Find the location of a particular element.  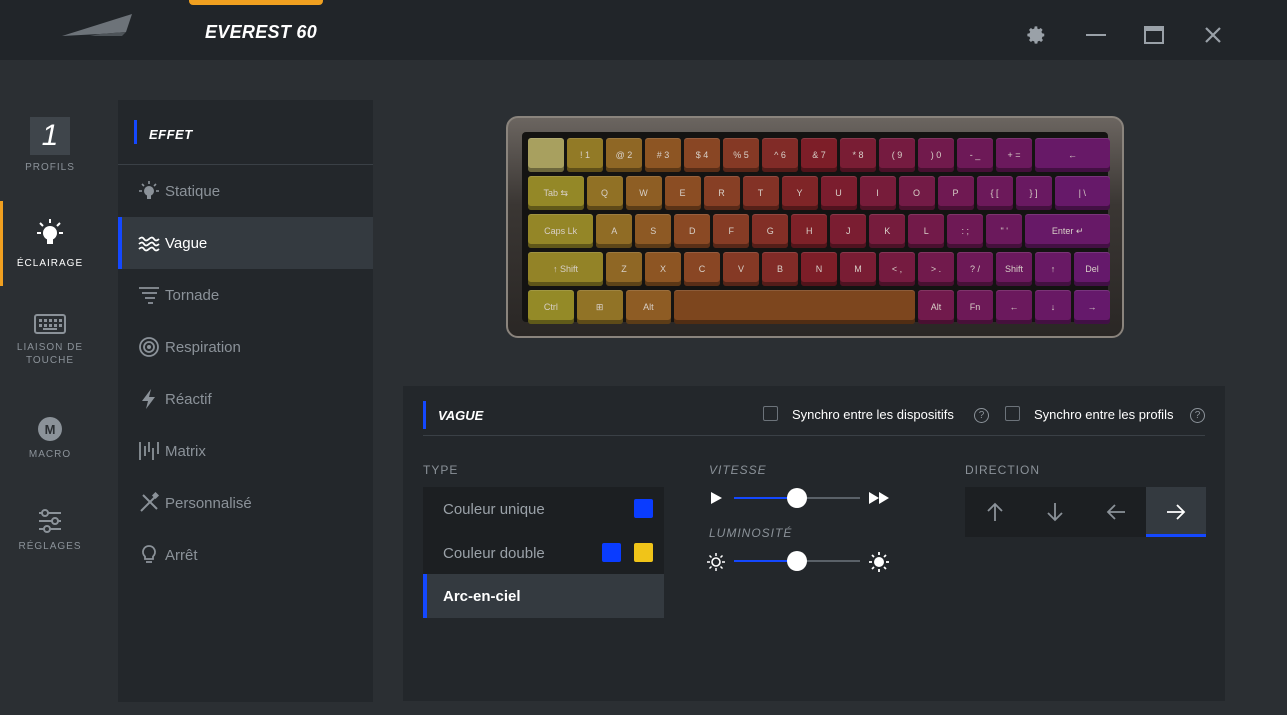

sync-devices-checkbox is located at coordinates (770, 413).